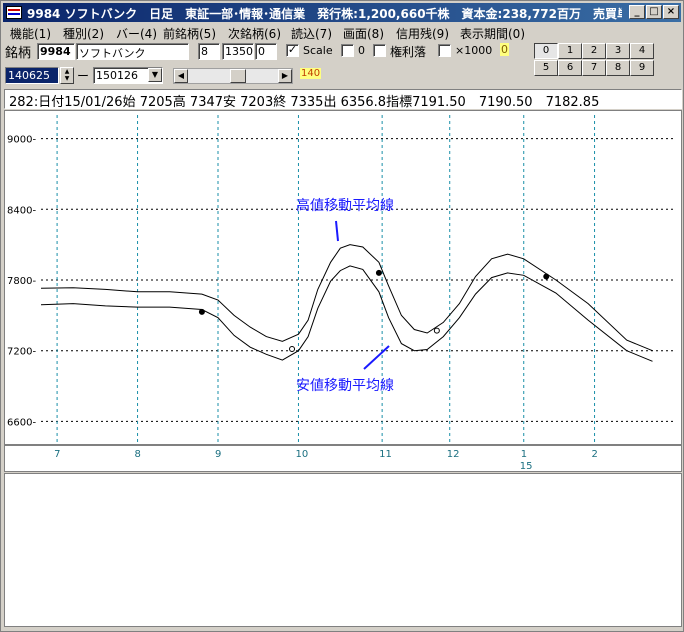 This screenshot has width=684, height=632. What do you see at coordinates (618, 68) in the screenshot?
I see `number-button-8: 8` at bounding box center [618, 68].